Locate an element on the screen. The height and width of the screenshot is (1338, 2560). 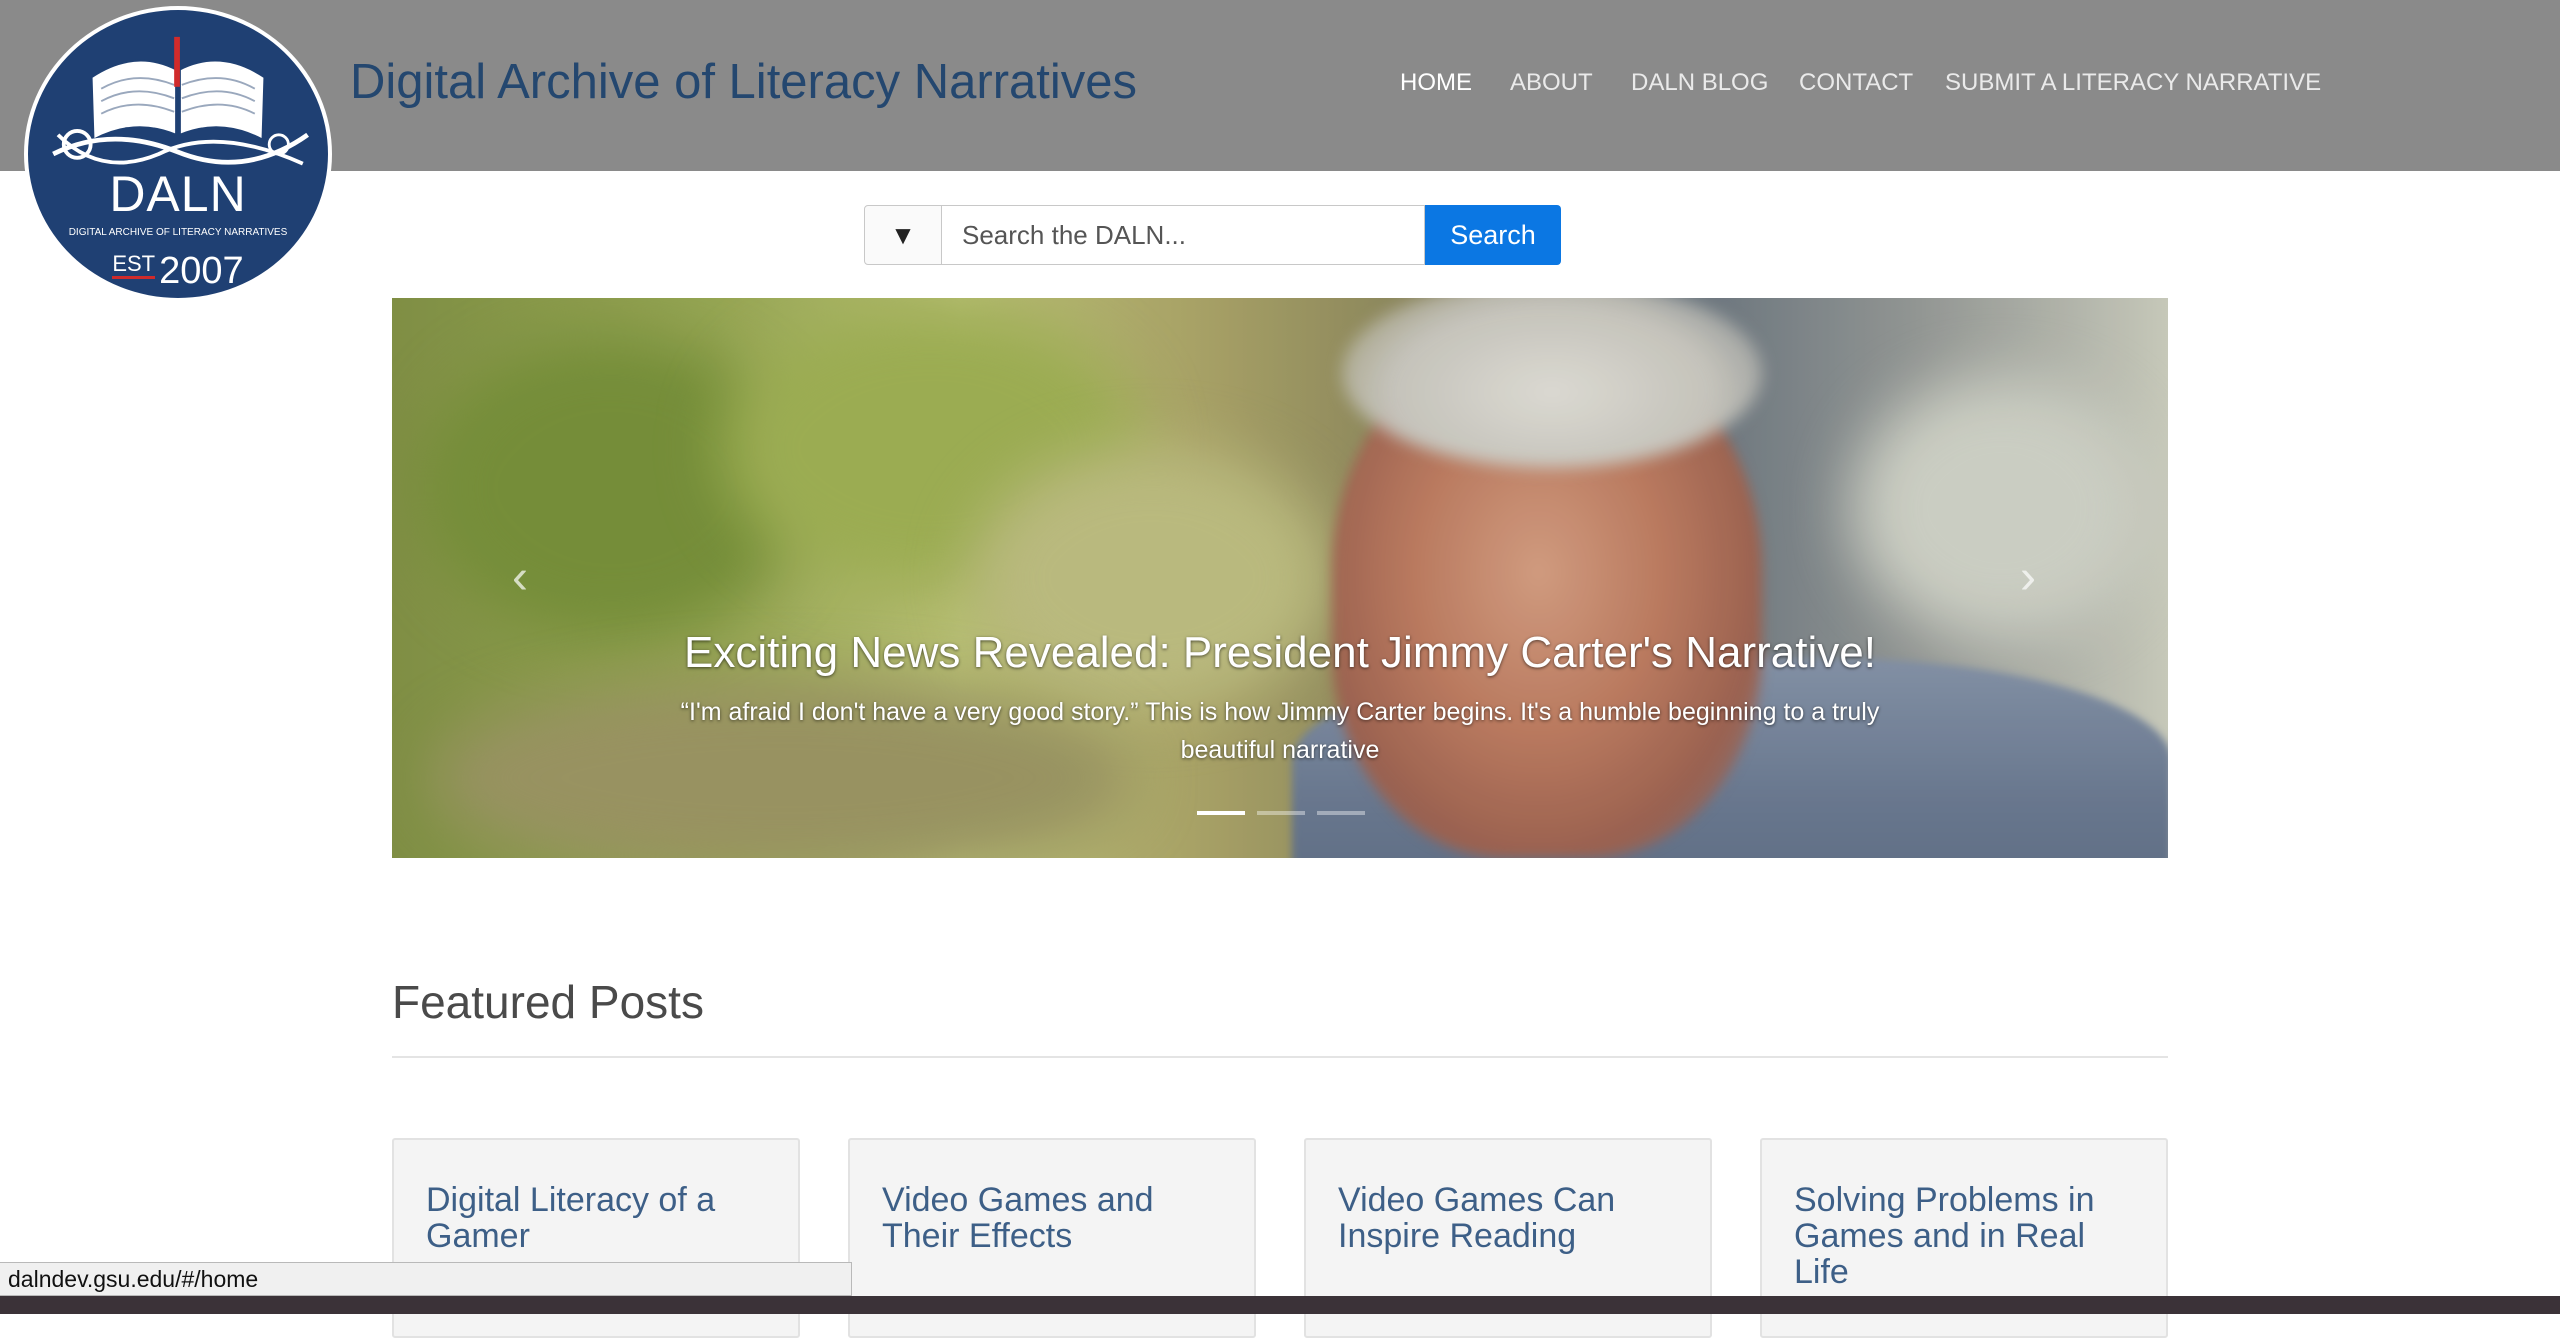
carousel-indicators is located at coordinates (1282, 814).